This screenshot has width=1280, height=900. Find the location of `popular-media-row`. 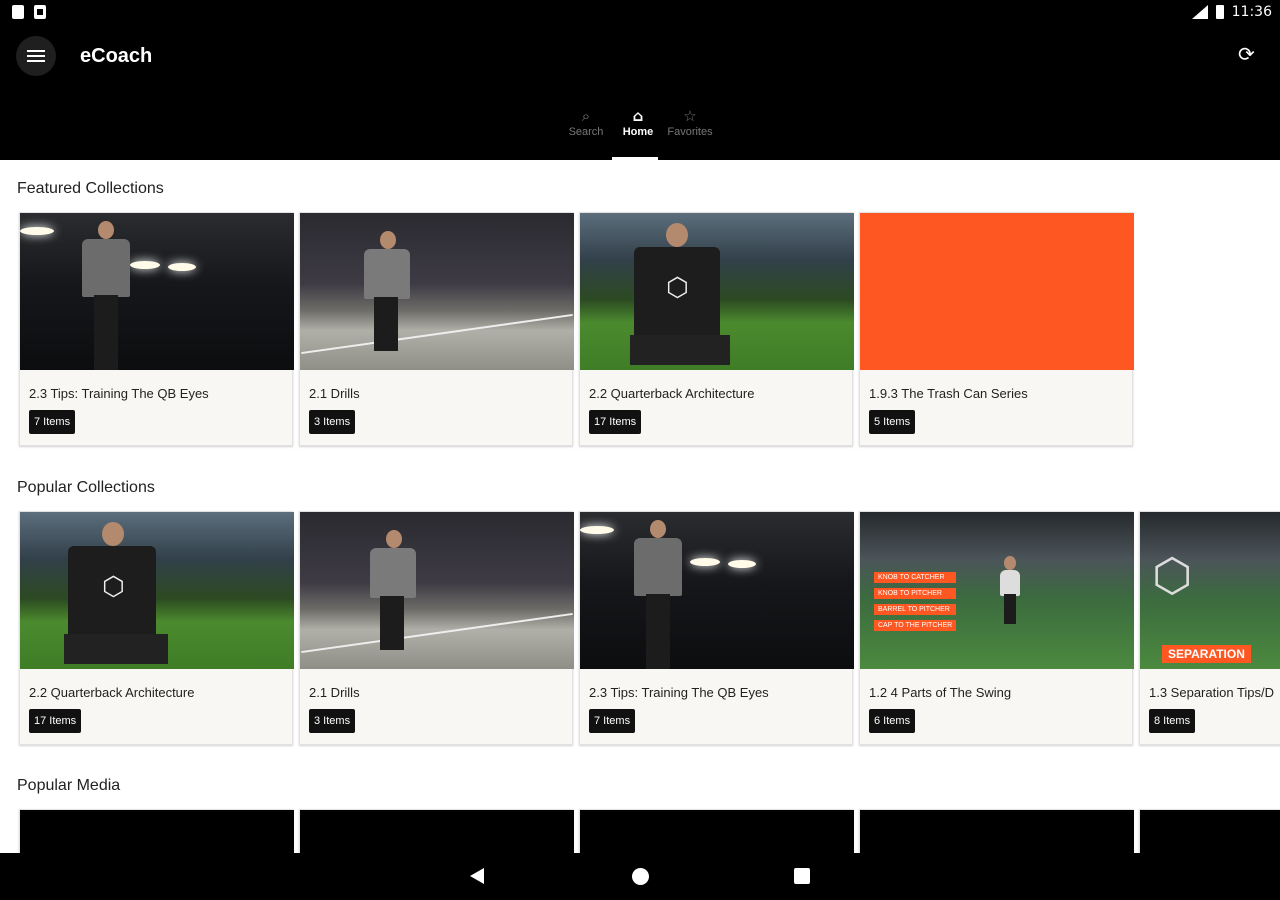

popular-media-row is located at coordinates (649, 831).